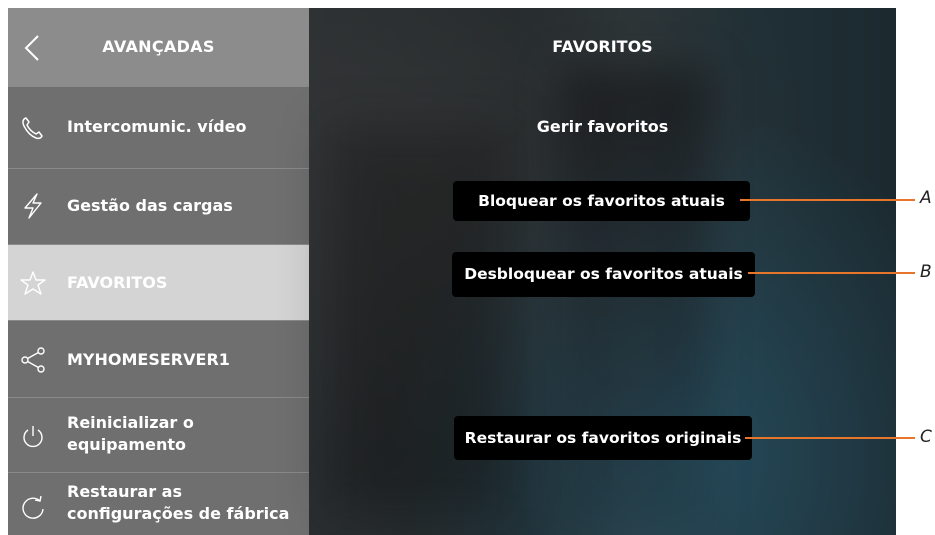 The image size is (935, 535). What do you see at coordinates (178, 502) in the screenshot?
I see `sidebar-item-label: Restaurar as configurações de fábrica` at bounding box center [178, 502].